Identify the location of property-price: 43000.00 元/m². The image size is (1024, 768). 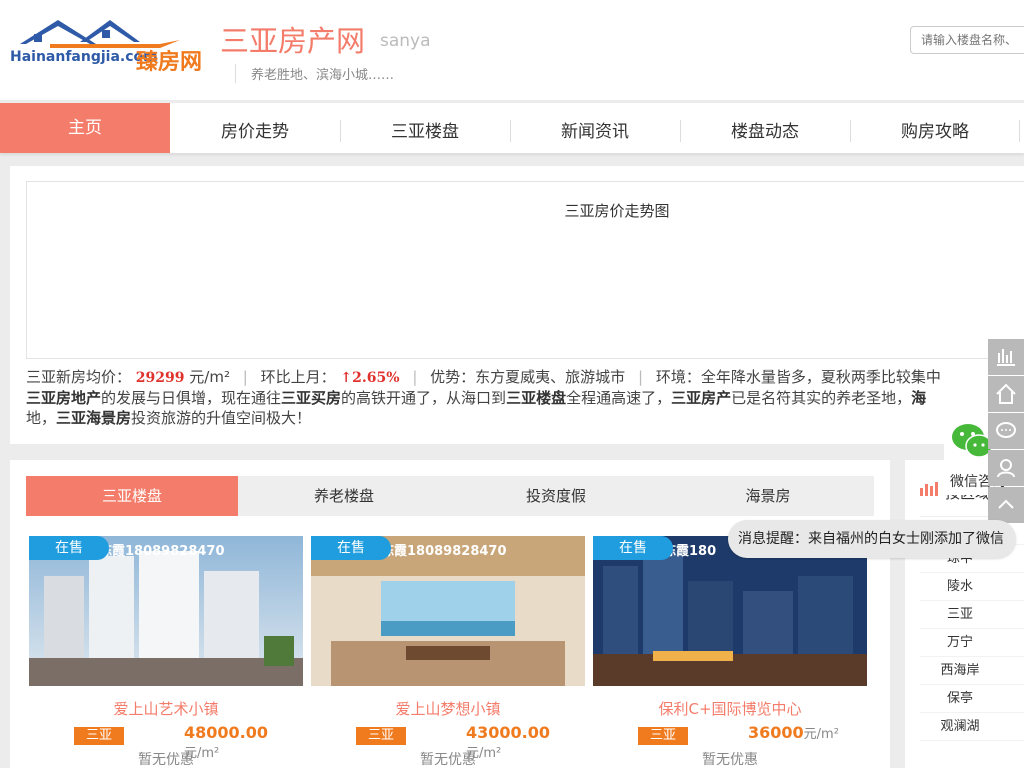
(525, 742).